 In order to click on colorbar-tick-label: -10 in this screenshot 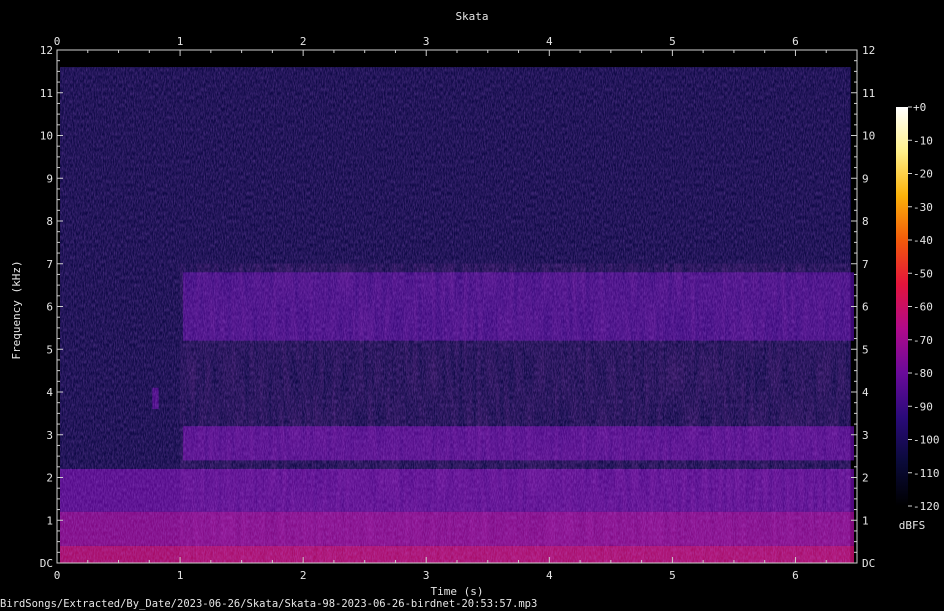, I will do `click(923, 140)`.